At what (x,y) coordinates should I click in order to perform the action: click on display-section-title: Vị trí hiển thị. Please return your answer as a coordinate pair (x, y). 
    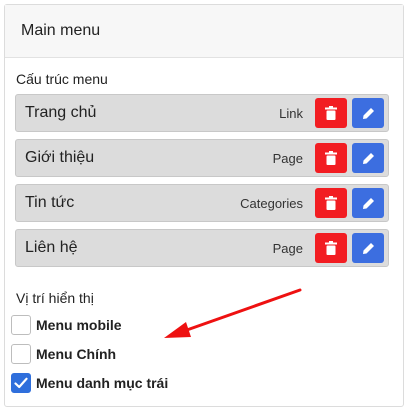
    Looking at the image, I should click on (55, 298).